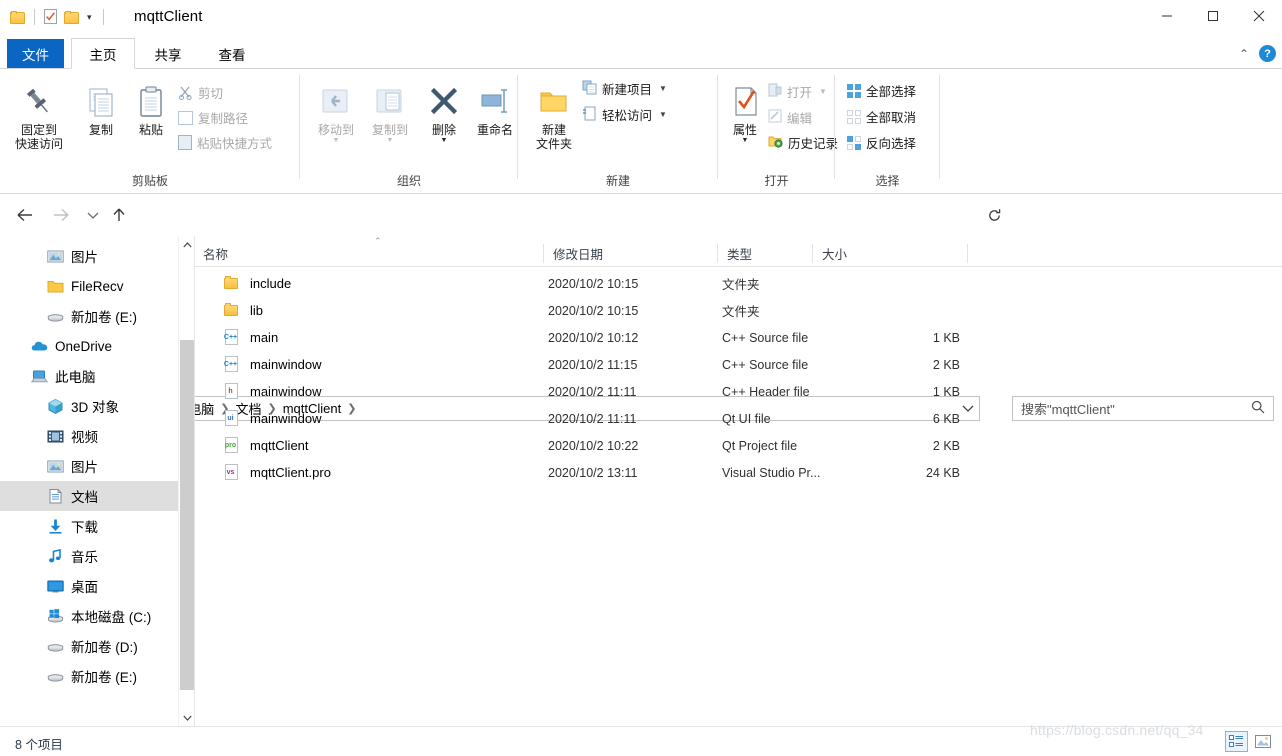  I want to click on help-icon: ?, so click(1267, 53).